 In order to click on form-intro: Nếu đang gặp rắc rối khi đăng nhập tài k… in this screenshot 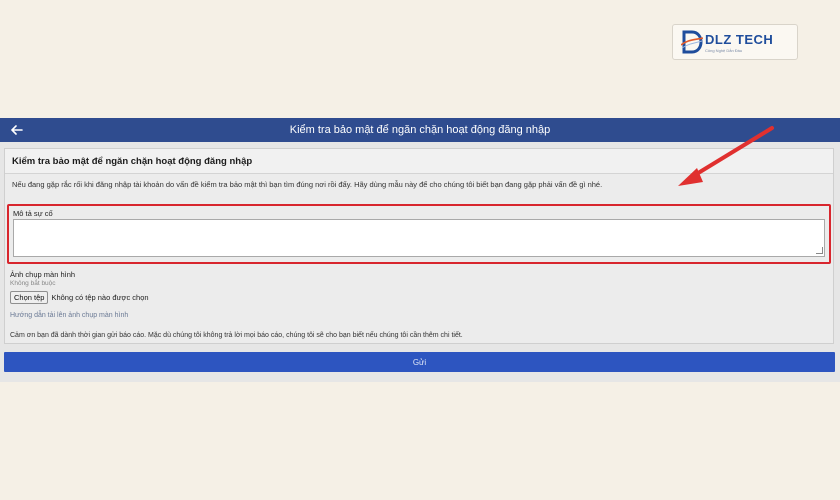, I will do `click(307, 184)`.